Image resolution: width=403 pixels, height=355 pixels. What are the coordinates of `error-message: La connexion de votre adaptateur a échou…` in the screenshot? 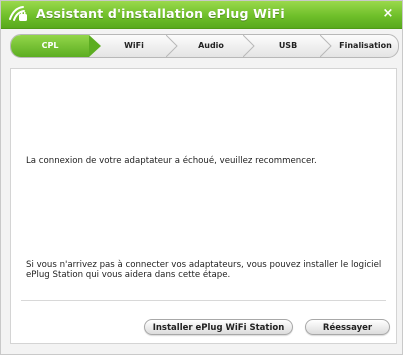 It's located at (171, 161).